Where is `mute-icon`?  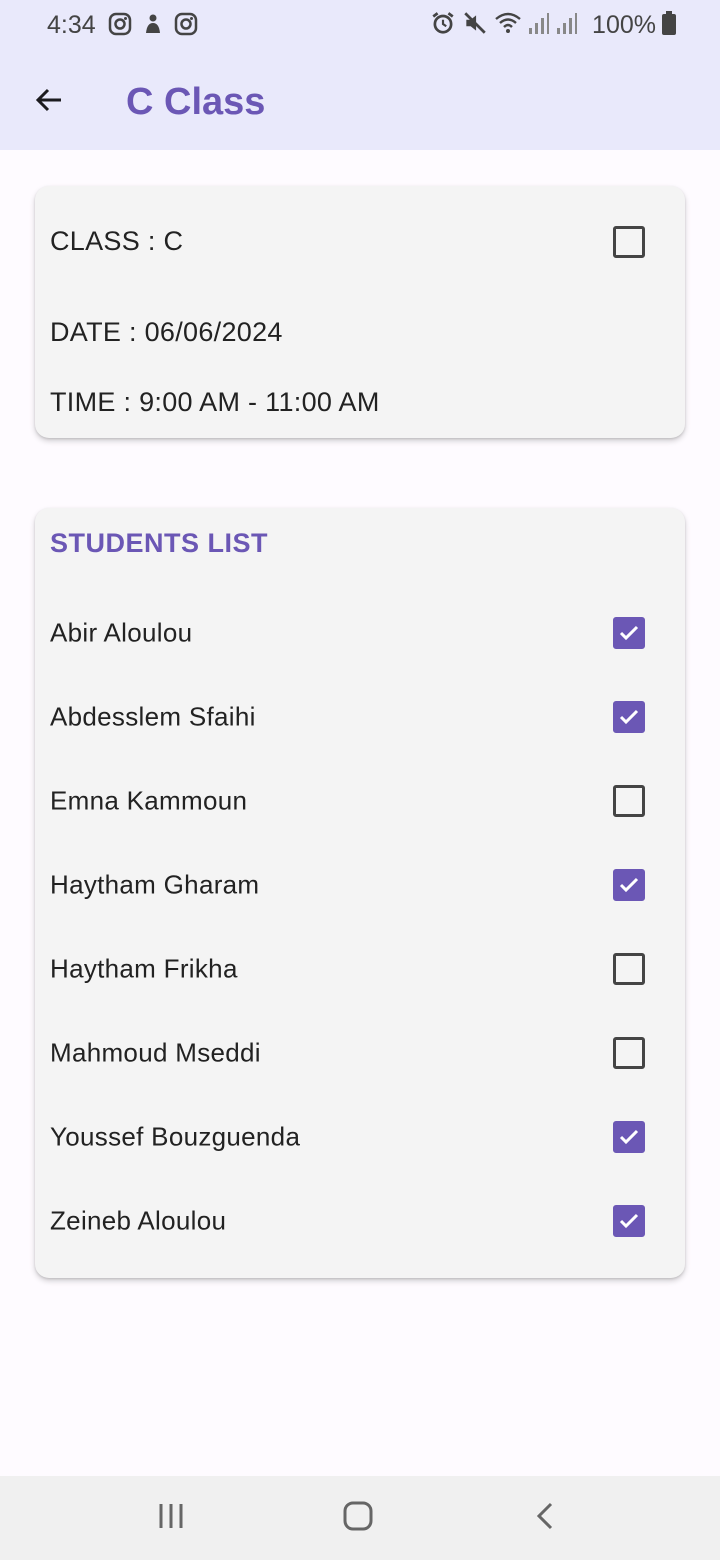
mute-icon is located at coordinates (475, 25).